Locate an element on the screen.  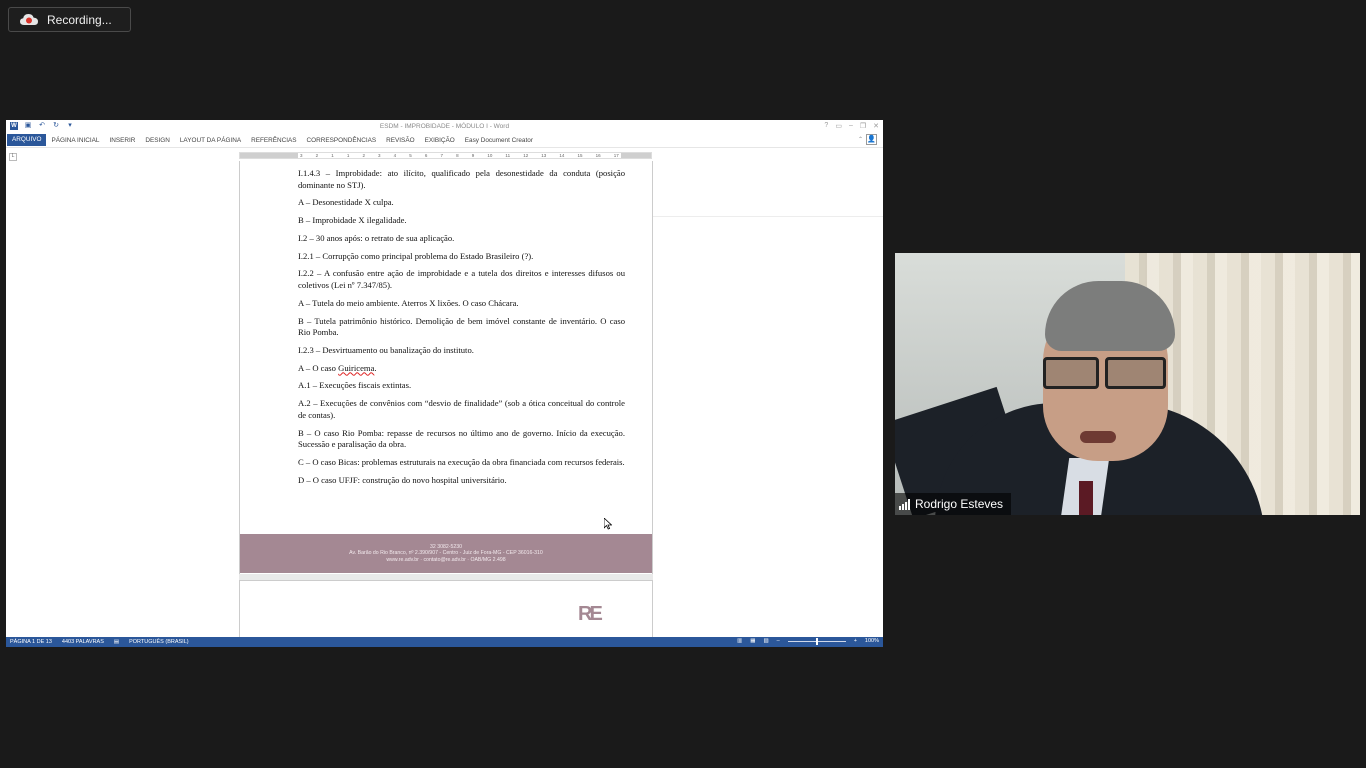
tab-selector: L is located at coordinates (13, 157).